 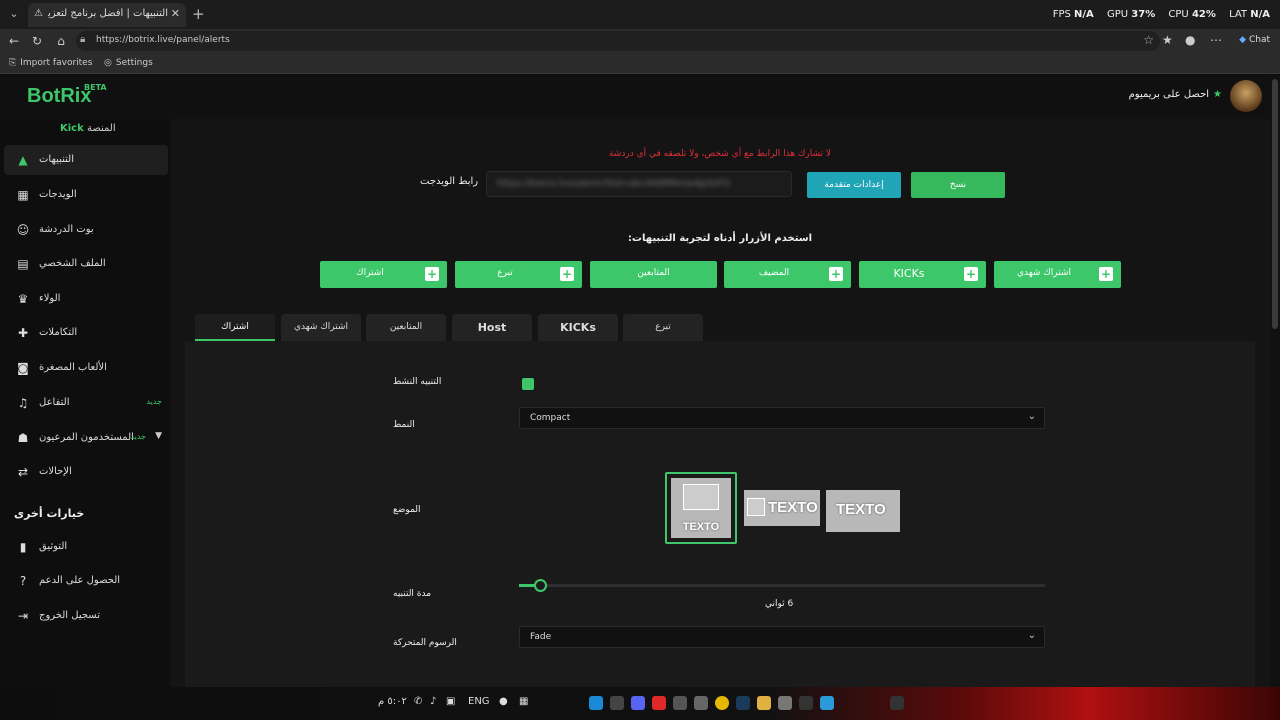 I want to click on new-tab-icon: +, so click(x=198, y=14).